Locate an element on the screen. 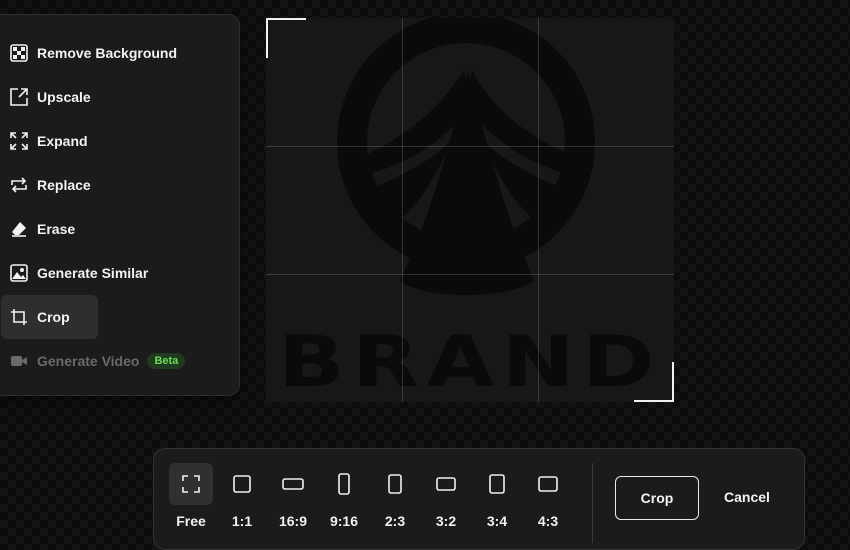 This screenshot has height=550, width=850. ratio-label: 3:2 is located at coordinates (446, 521).